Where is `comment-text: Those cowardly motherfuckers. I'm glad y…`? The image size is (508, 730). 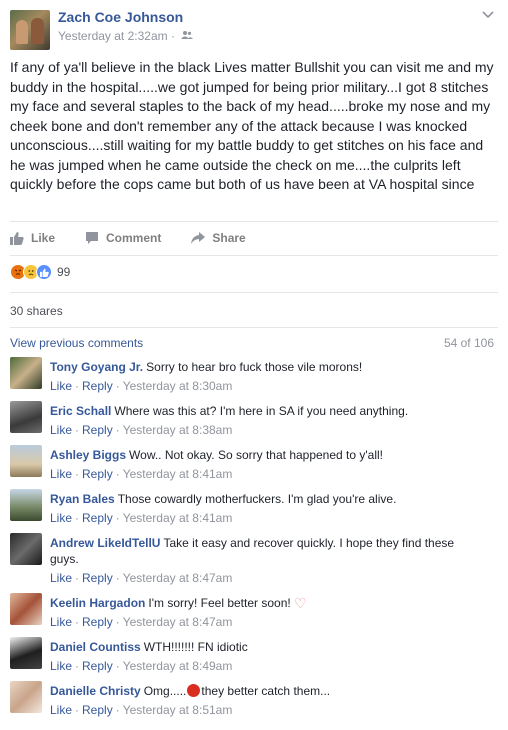
comment-text: Those cowardly motherfuckers. I'm glad y… is located at coordinates (257, 499).